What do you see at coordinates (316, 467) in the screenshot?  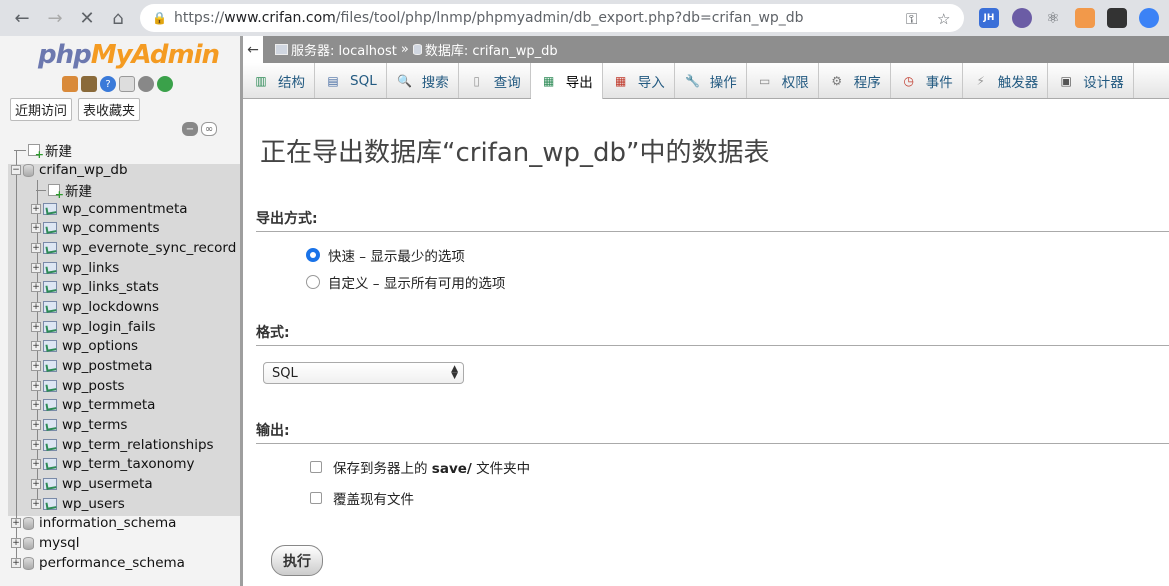 I see `save-on-server-checkbox` at bounding box center [316, 467].